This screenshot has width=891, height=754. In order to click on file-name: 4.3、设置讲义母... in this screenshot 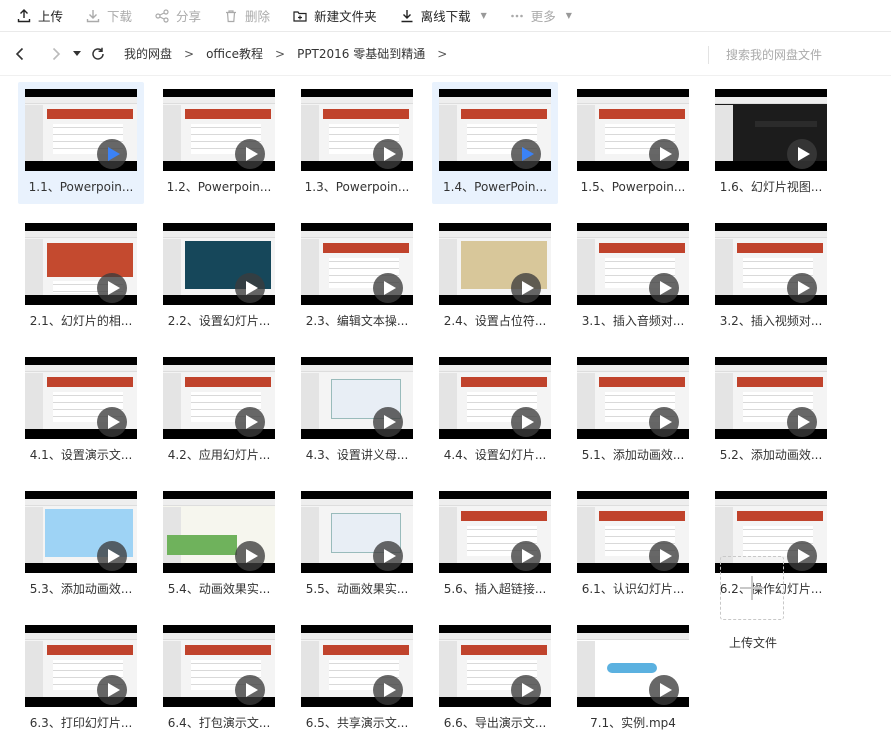, I will do `click(357, 454)`.